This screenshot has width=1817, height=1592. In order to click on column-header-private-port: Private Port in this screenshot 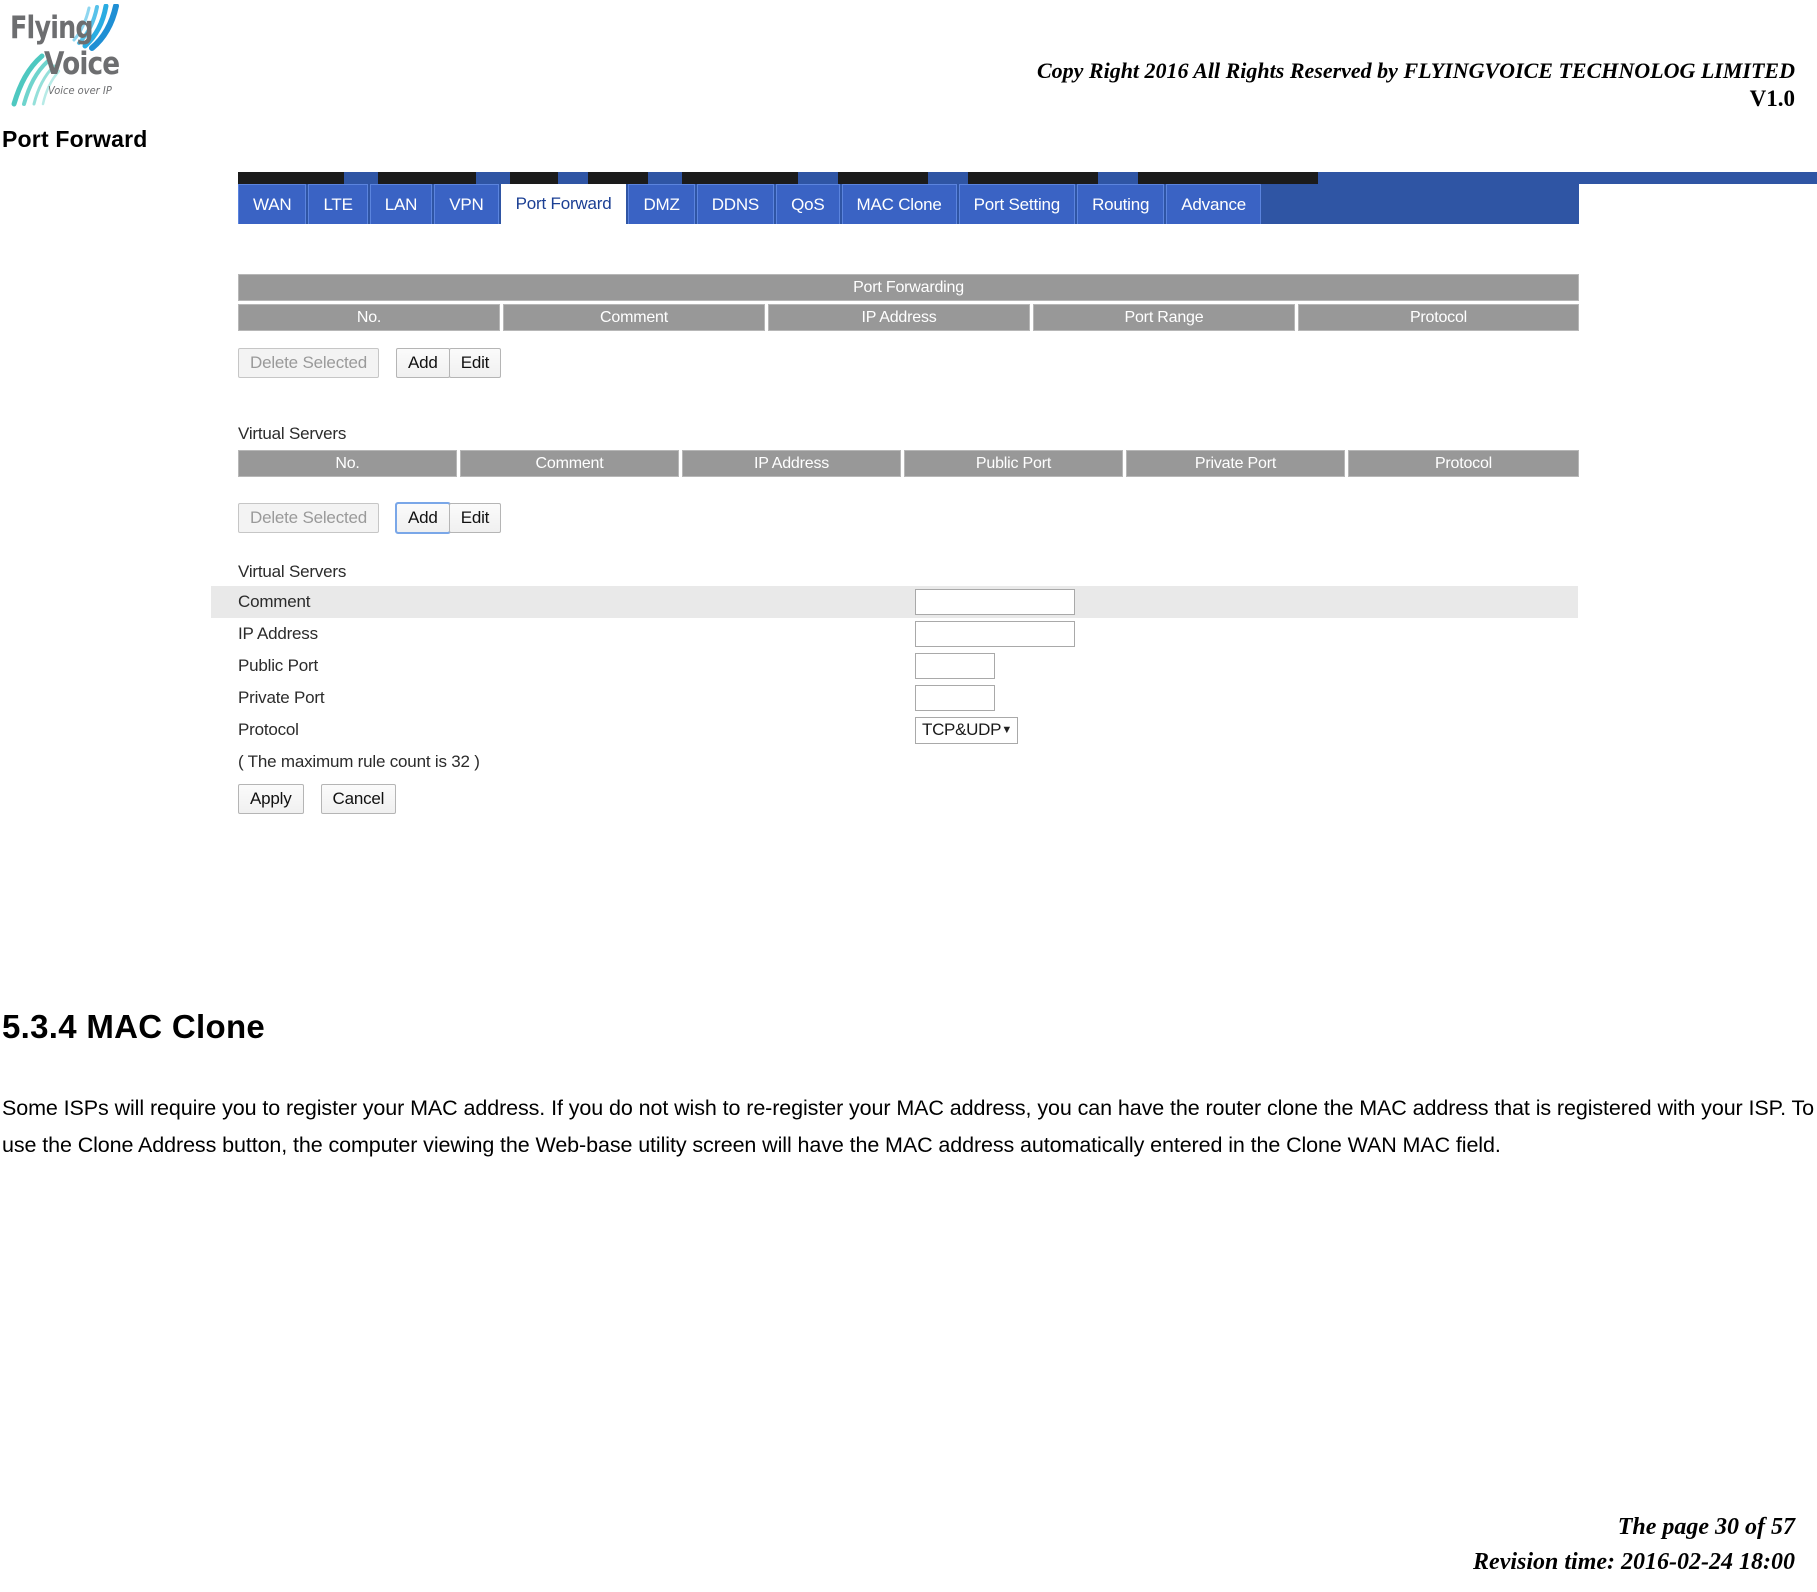, I will do `click(1235, 463)`.